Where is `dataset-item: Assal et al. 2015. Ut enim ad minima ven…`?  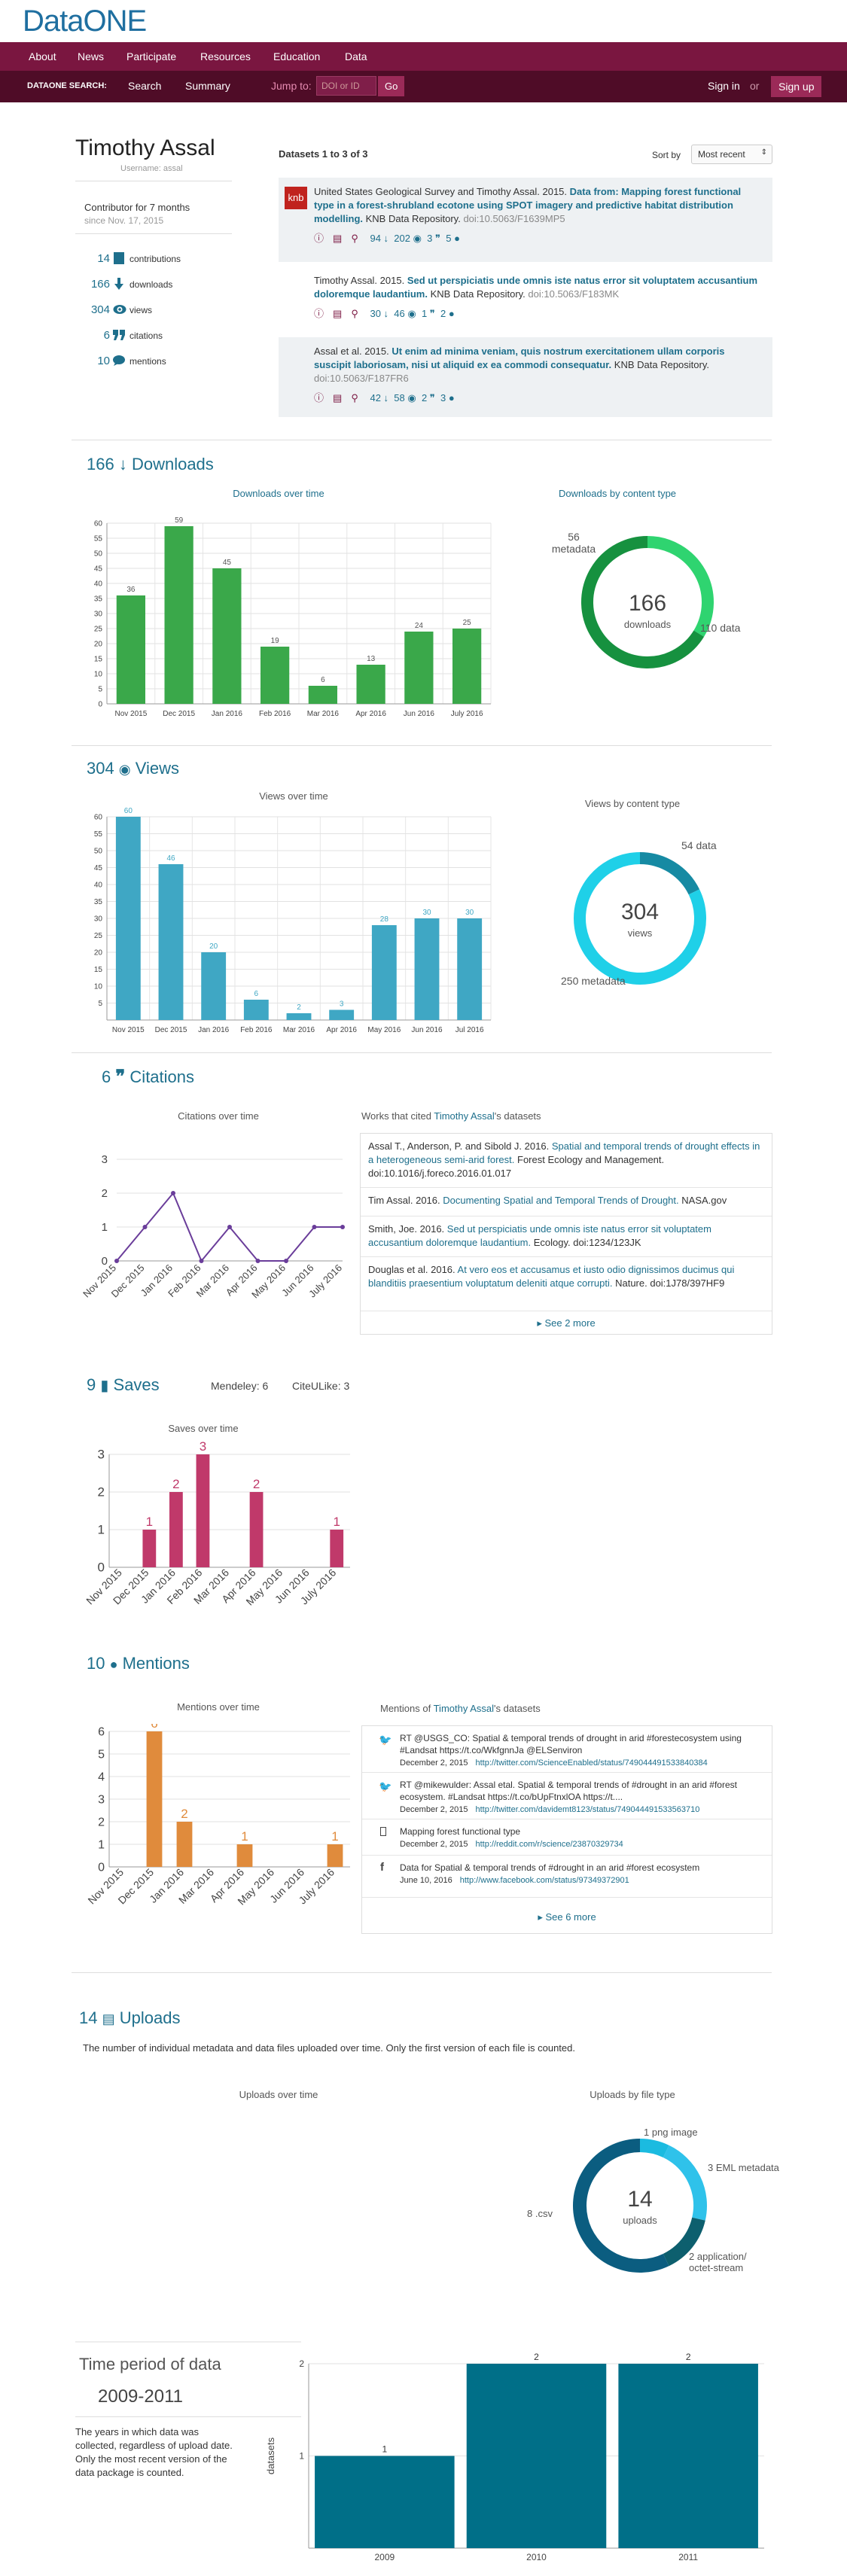
dataset-item: Assal et al. 2015. Ut enim ad minima ven… is located at coordinates (526, 377).